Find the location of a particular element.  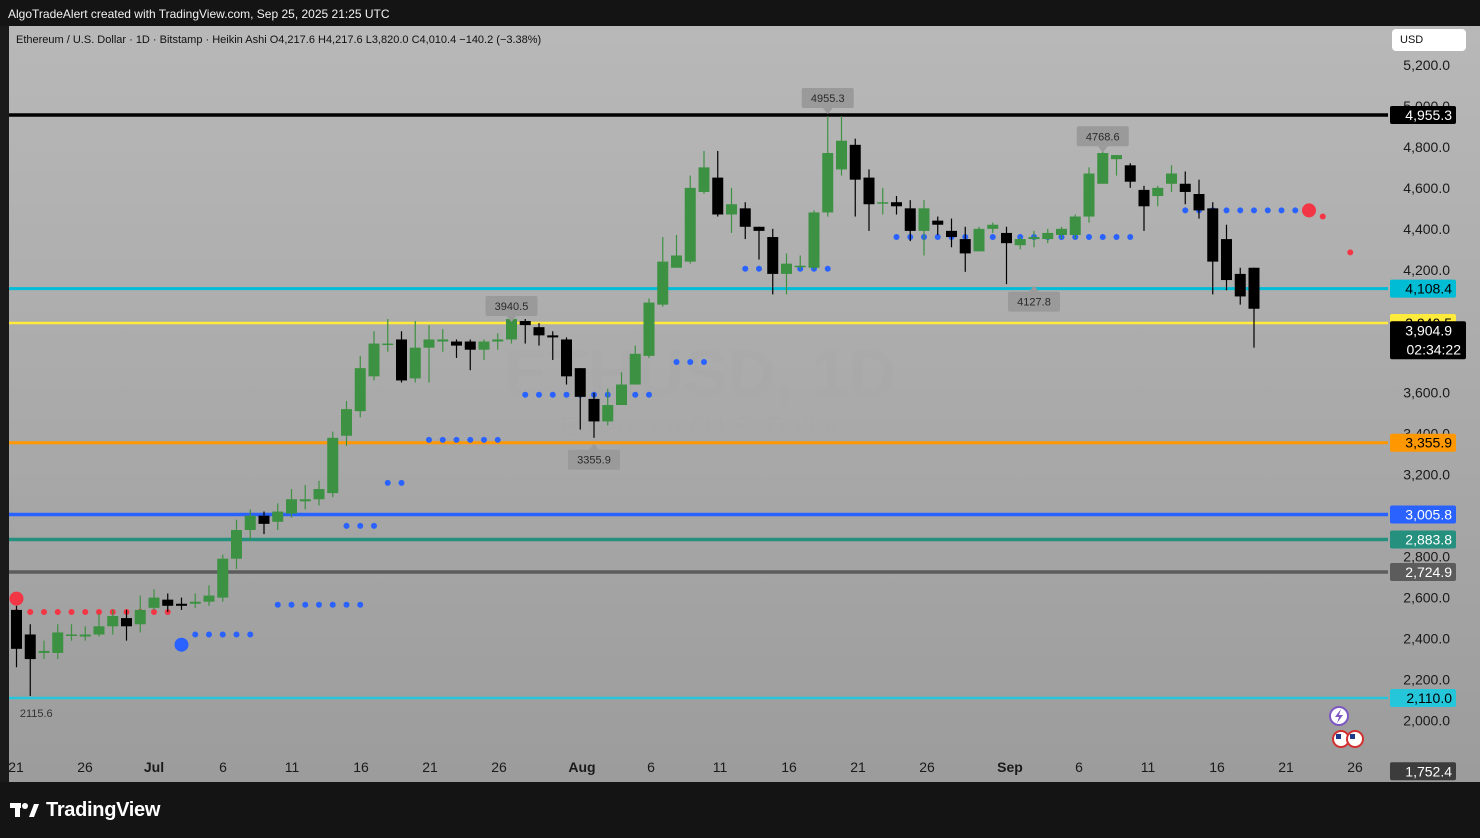

support-dot is located at coordinates (1295, 210).